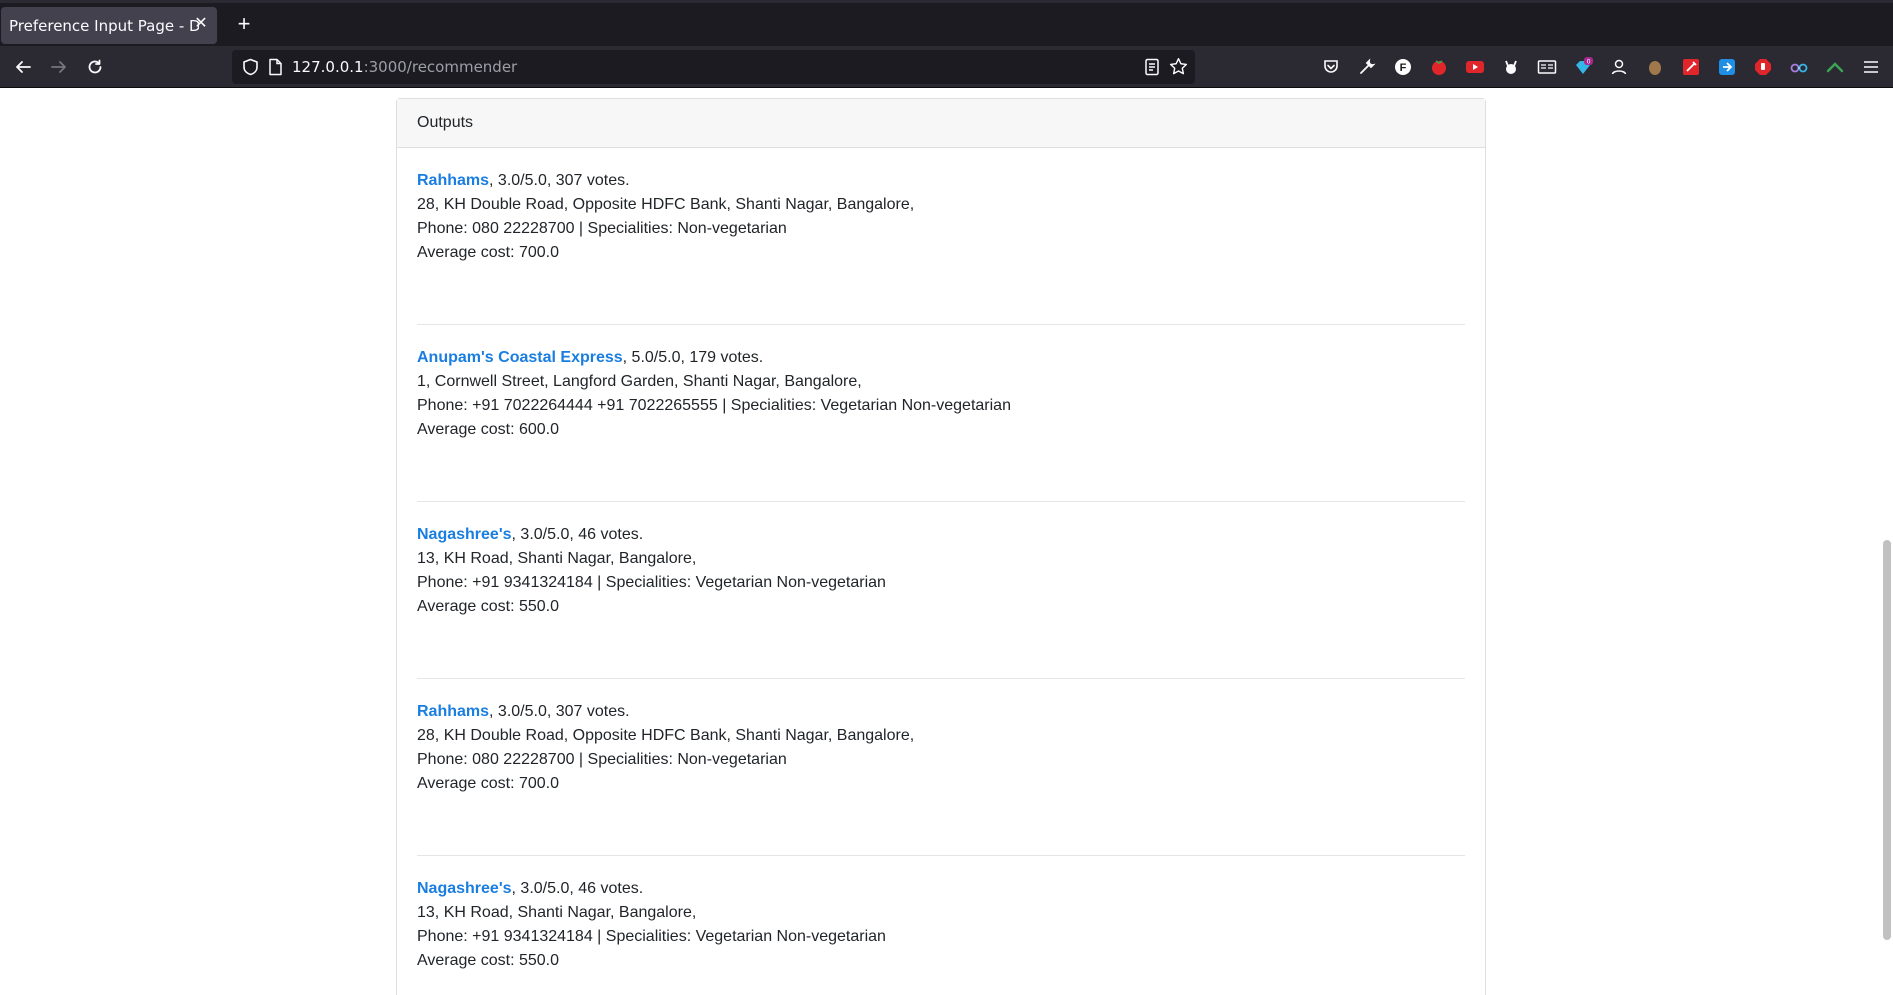  Describe the element at coordinates (520, 357) in the screenshot. I see `restaurant-link: Anupam's Coastal Express` at that location.